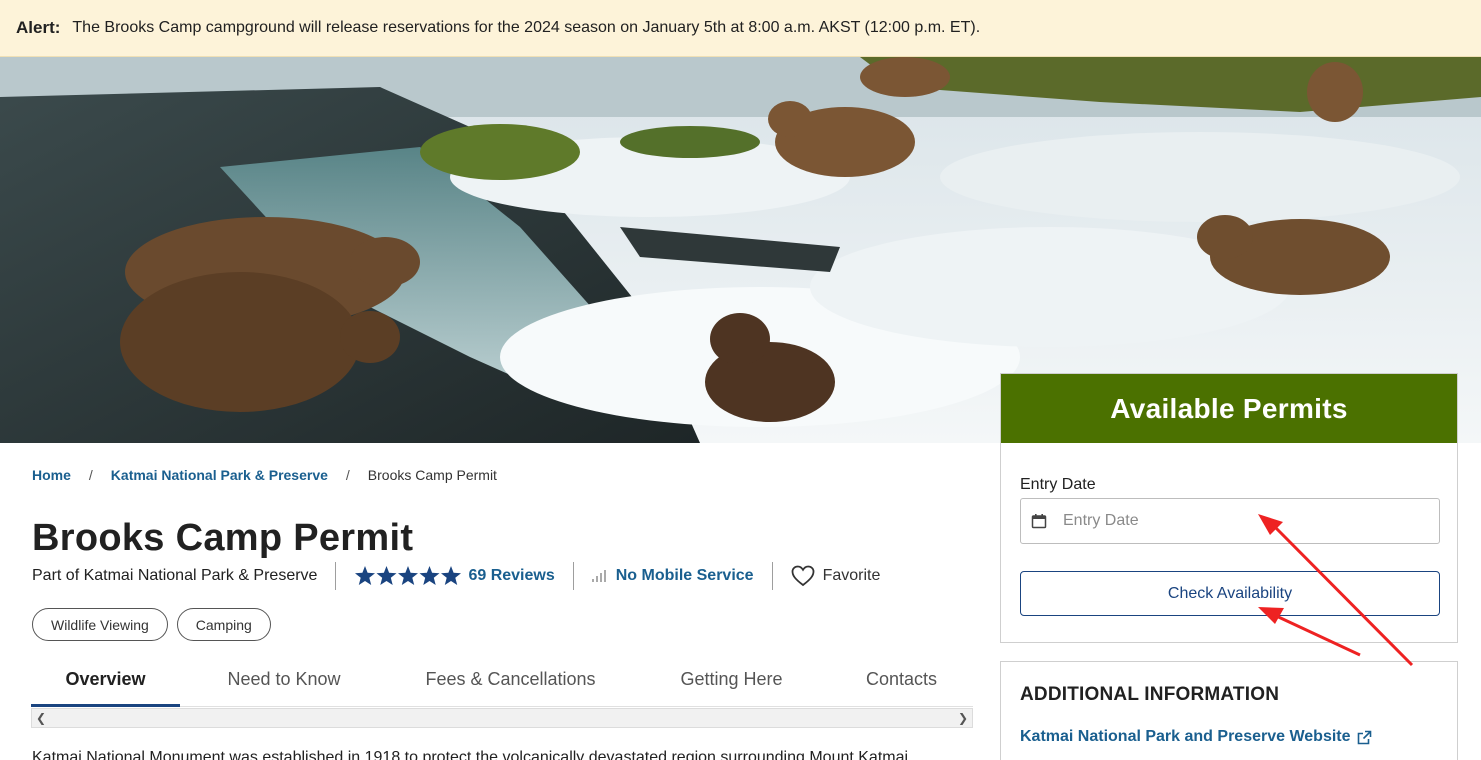 The height and width of the screenshot is (760, 1481). Describe the element at coordinates (598, 575) in the screenshot. I see `signal-icon` at that location.